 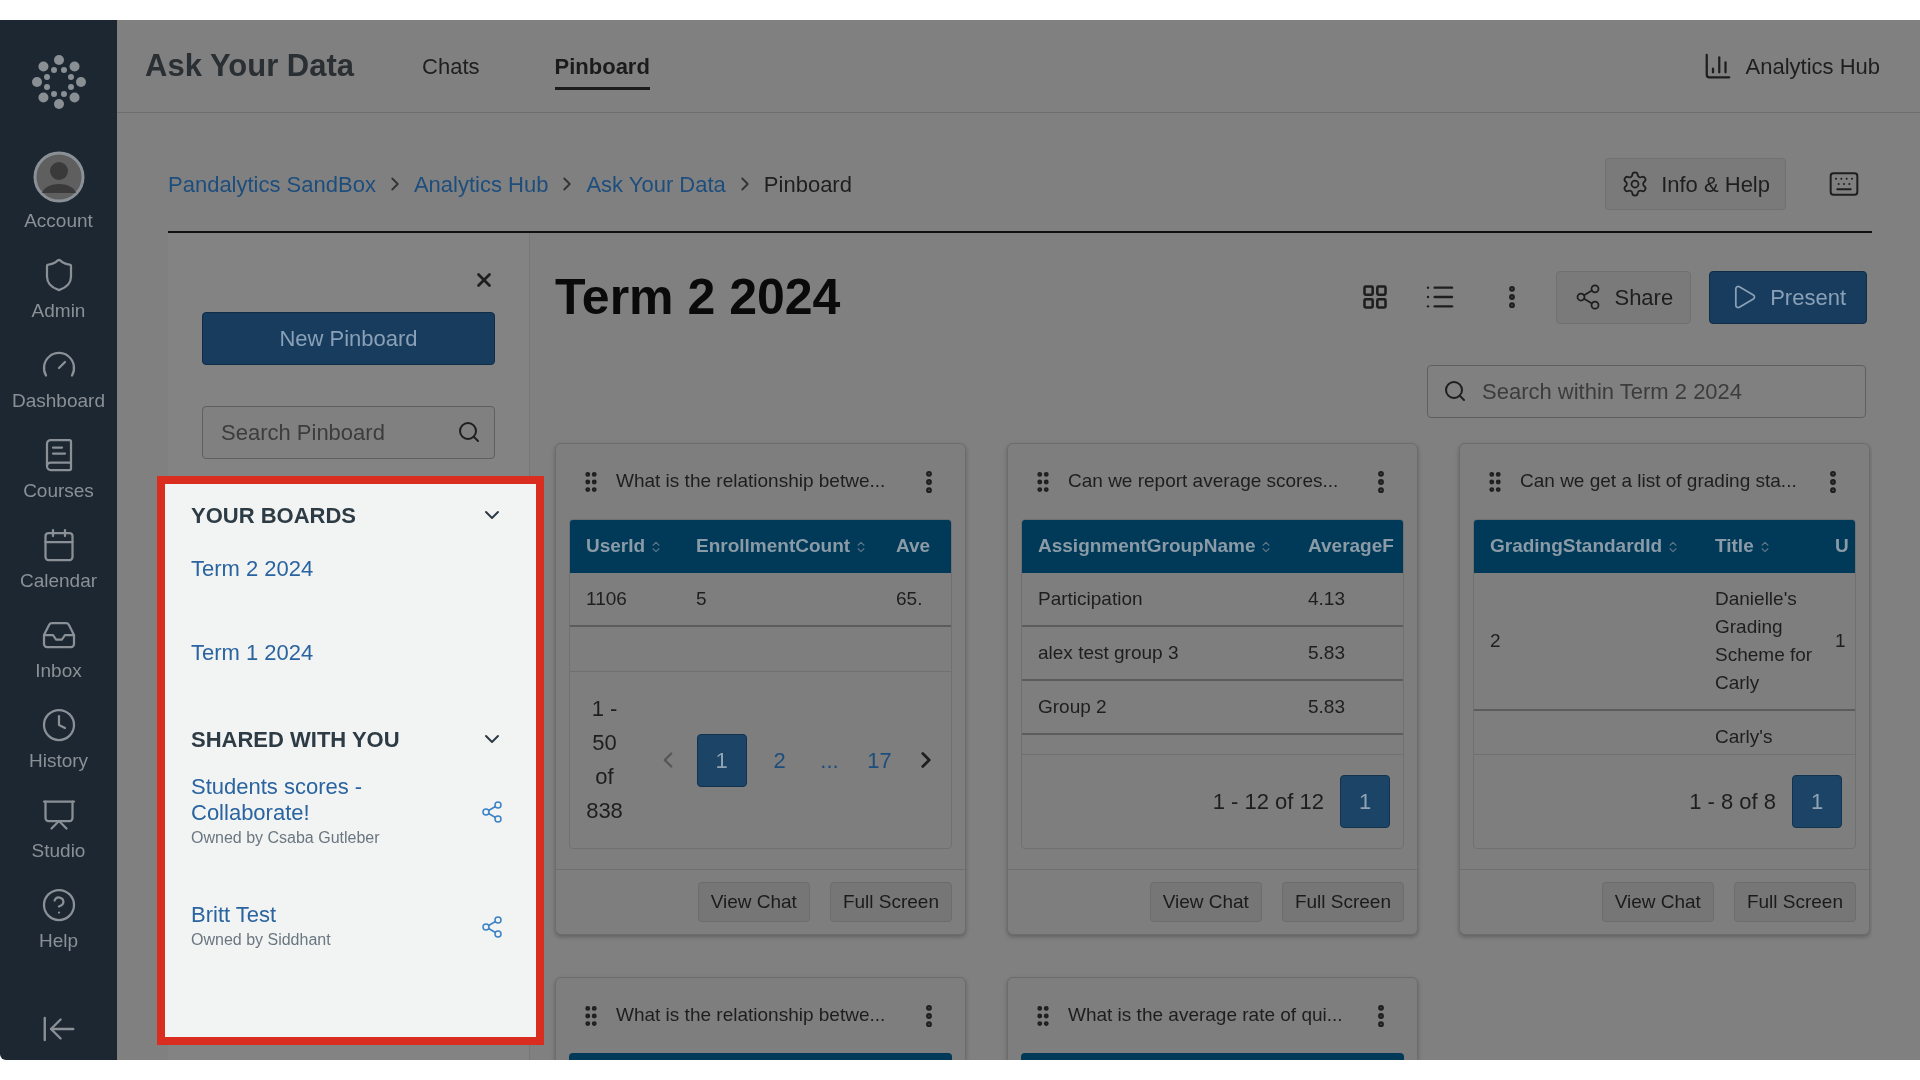 I want to click on new-pinboard-button: New Pinboard, so click(x=348, y=338).